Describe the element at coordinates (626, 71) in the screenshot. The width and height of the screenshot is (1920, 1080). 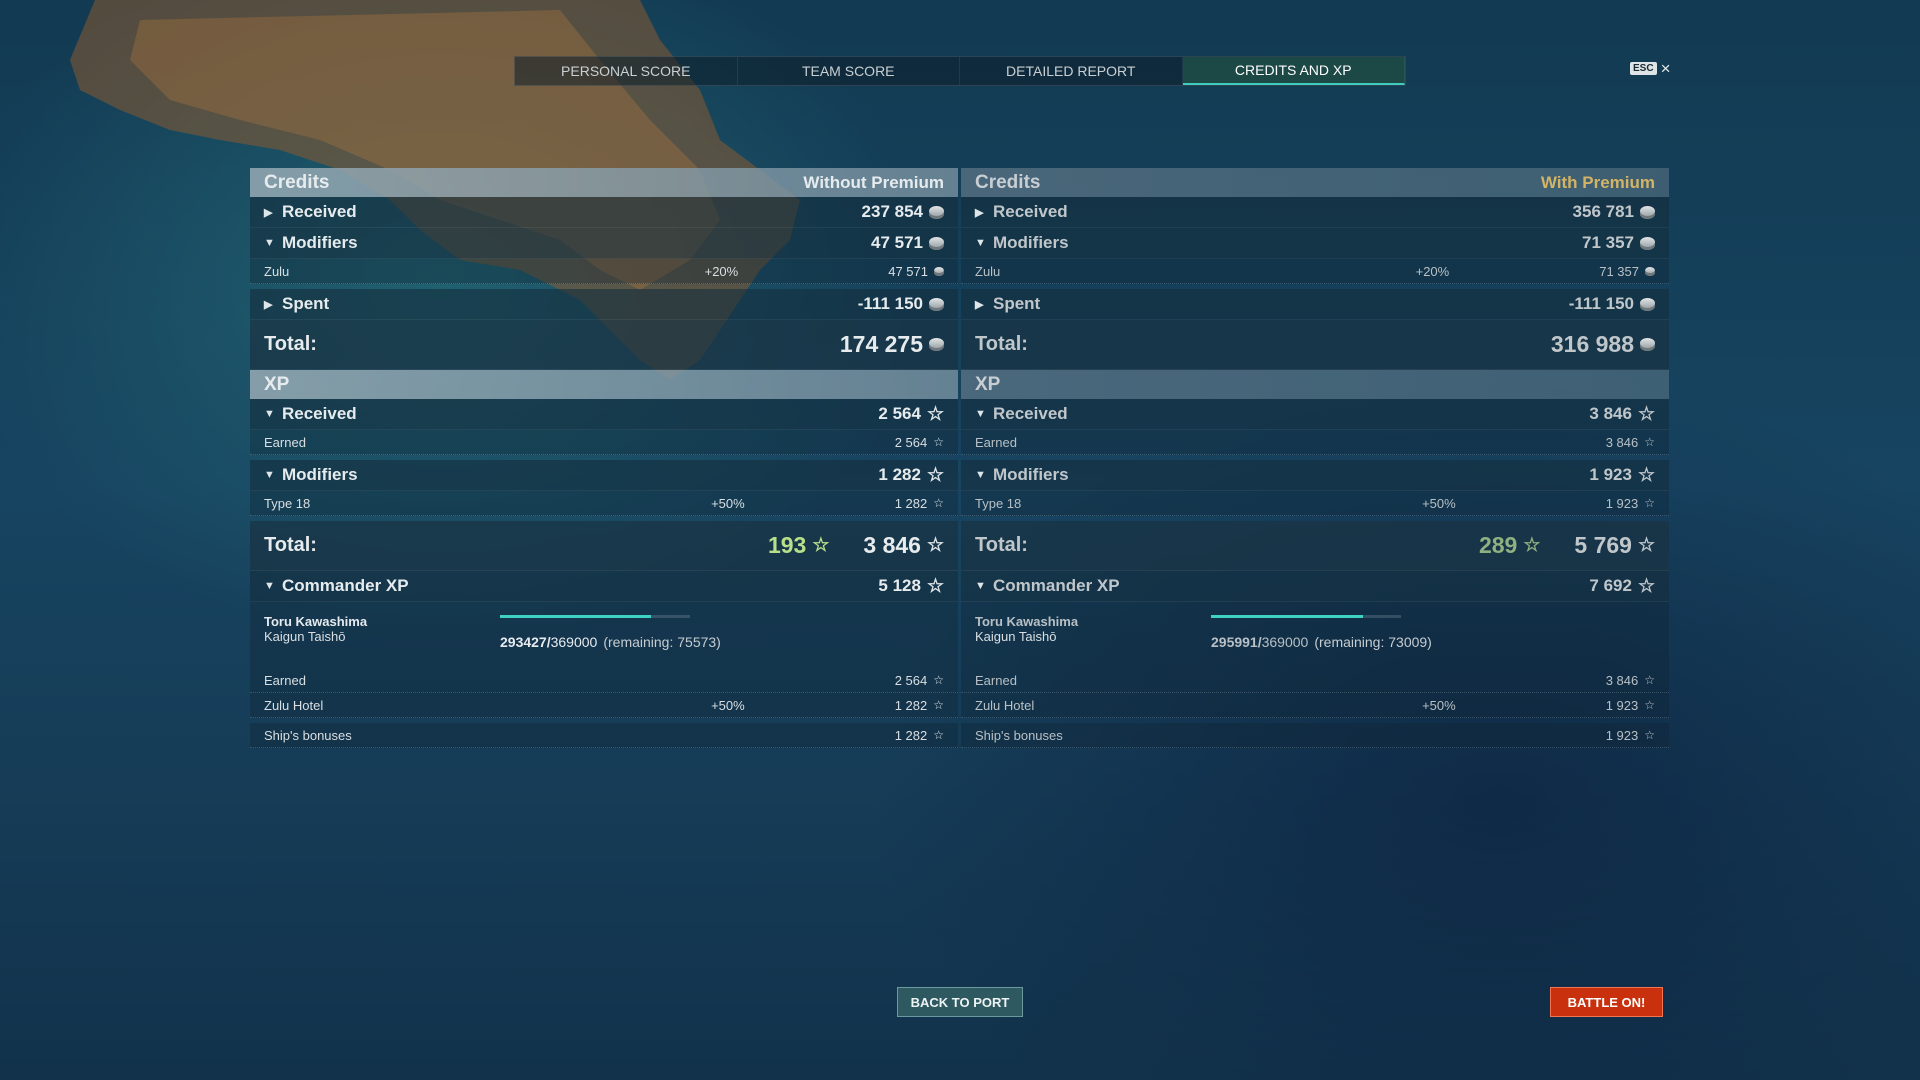
I see `tab-personal-score: PERSONAL SCORE` at that location.